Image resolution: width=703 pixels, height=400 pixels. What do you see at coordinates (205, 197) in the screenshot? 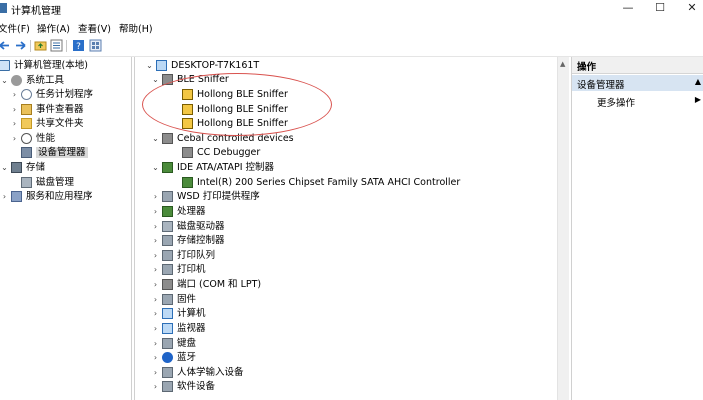
I see `device-category-wsd-print: › WSD 打印提供程序` at bounding box center [205, 197].